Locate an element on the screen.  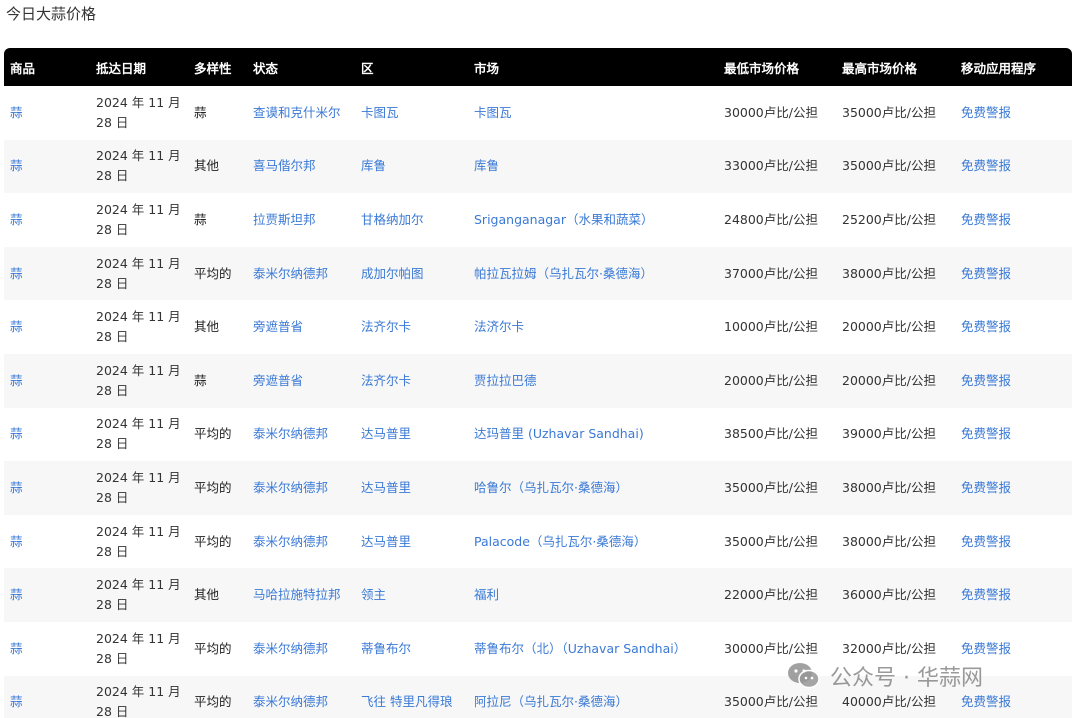
cell-district: 领主 is located at coordinates (411, 595).